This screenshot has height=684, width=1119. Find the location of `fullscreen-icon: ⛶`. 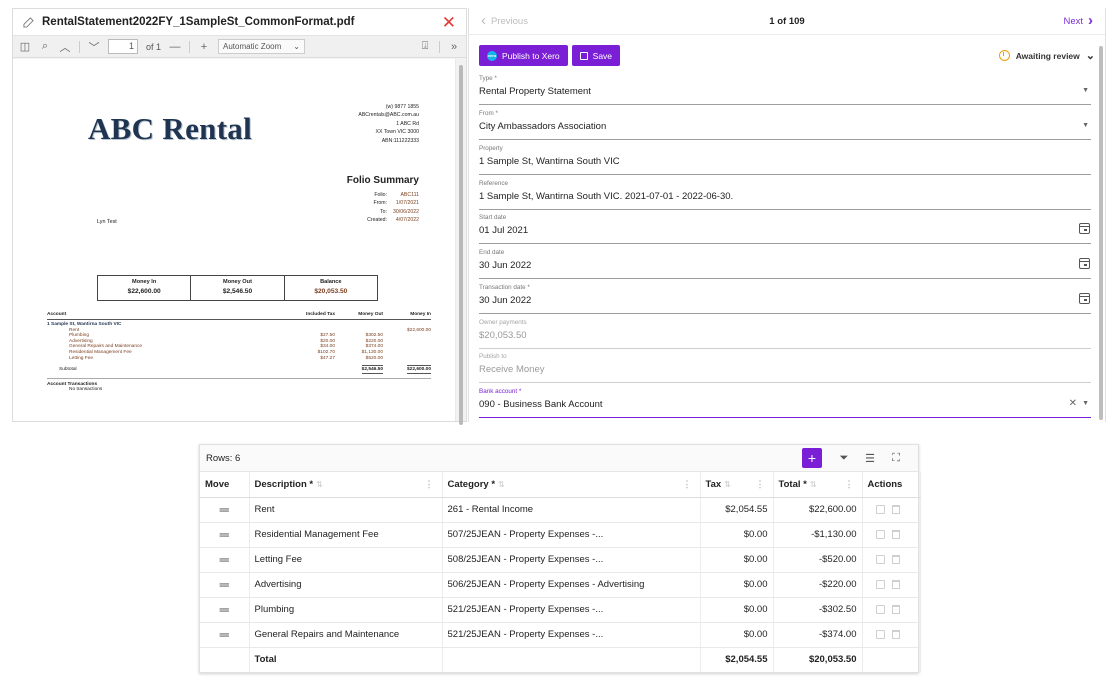

fullscreen-icon: ⛶ is located at coordinates (896, 458).